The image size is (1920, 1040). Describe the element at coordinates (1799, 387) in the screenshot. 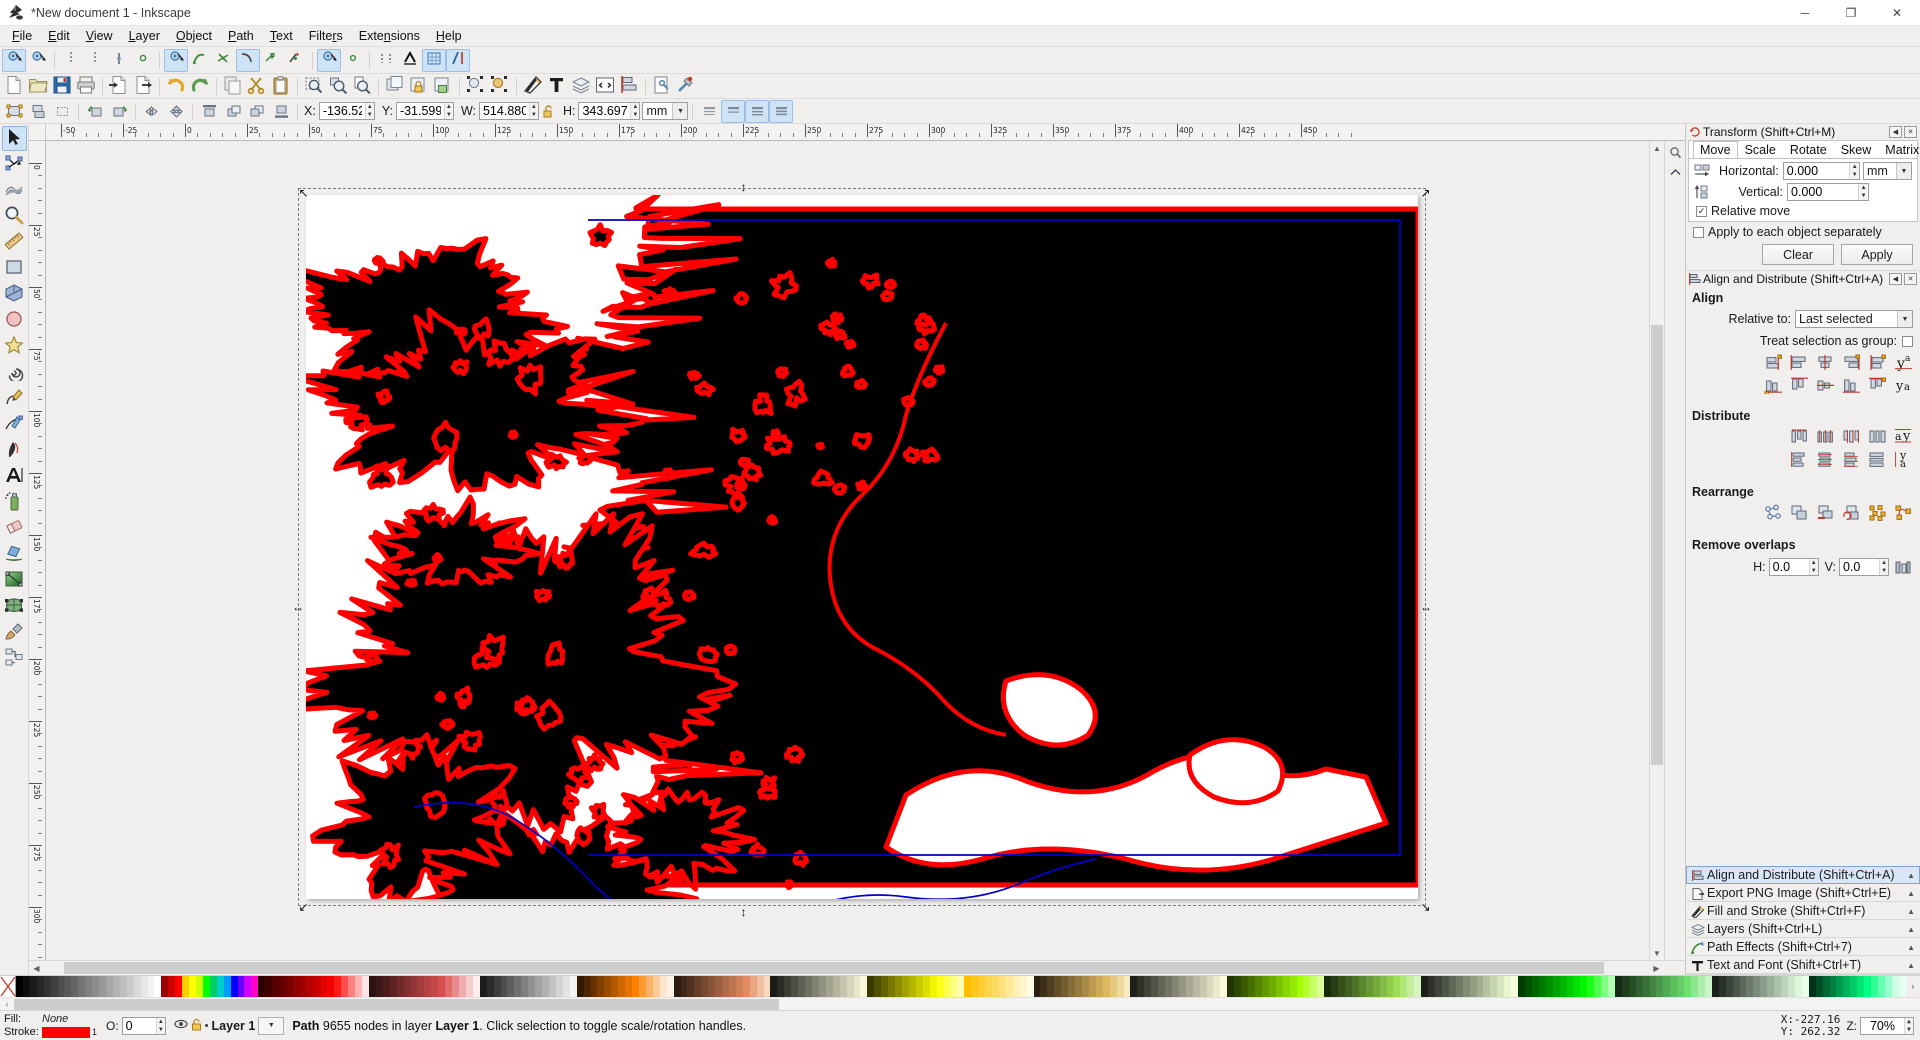

I see `align-top-edges` at that location.